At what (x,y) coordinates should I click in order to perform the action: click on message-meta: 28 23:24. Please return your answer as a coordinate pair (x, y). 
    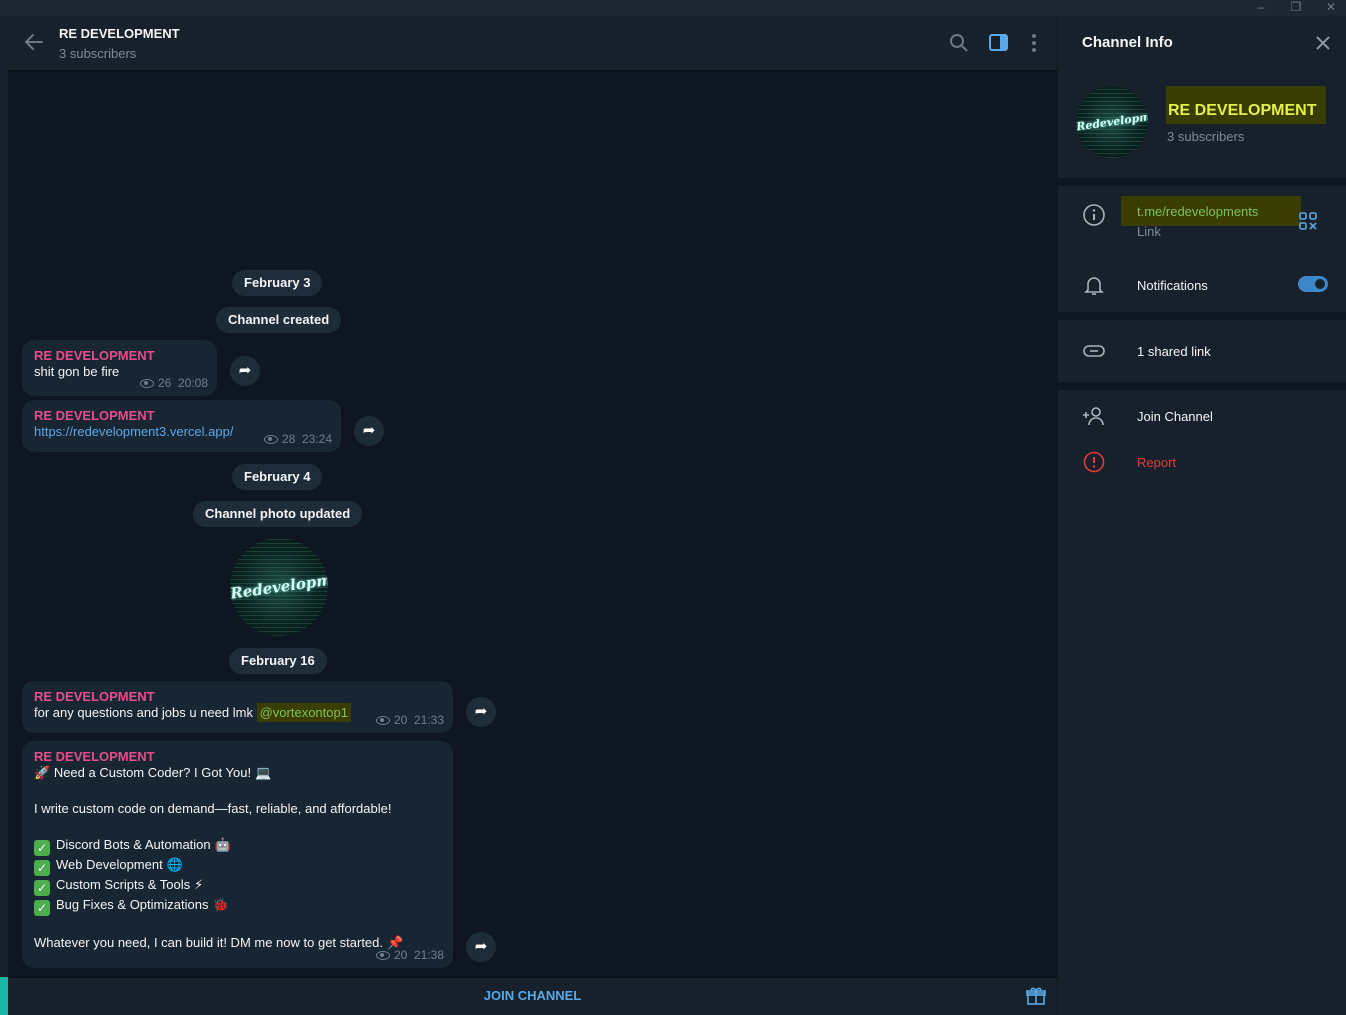
    Looking at the image, I should click on (297, 439).